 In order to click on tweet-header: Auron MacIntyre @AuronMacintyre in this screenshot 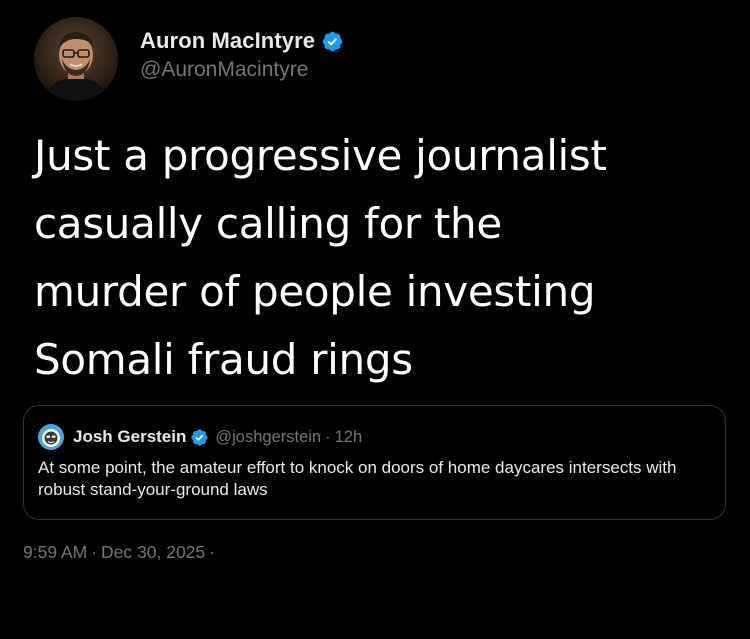, I will do `click(189, 59)`.